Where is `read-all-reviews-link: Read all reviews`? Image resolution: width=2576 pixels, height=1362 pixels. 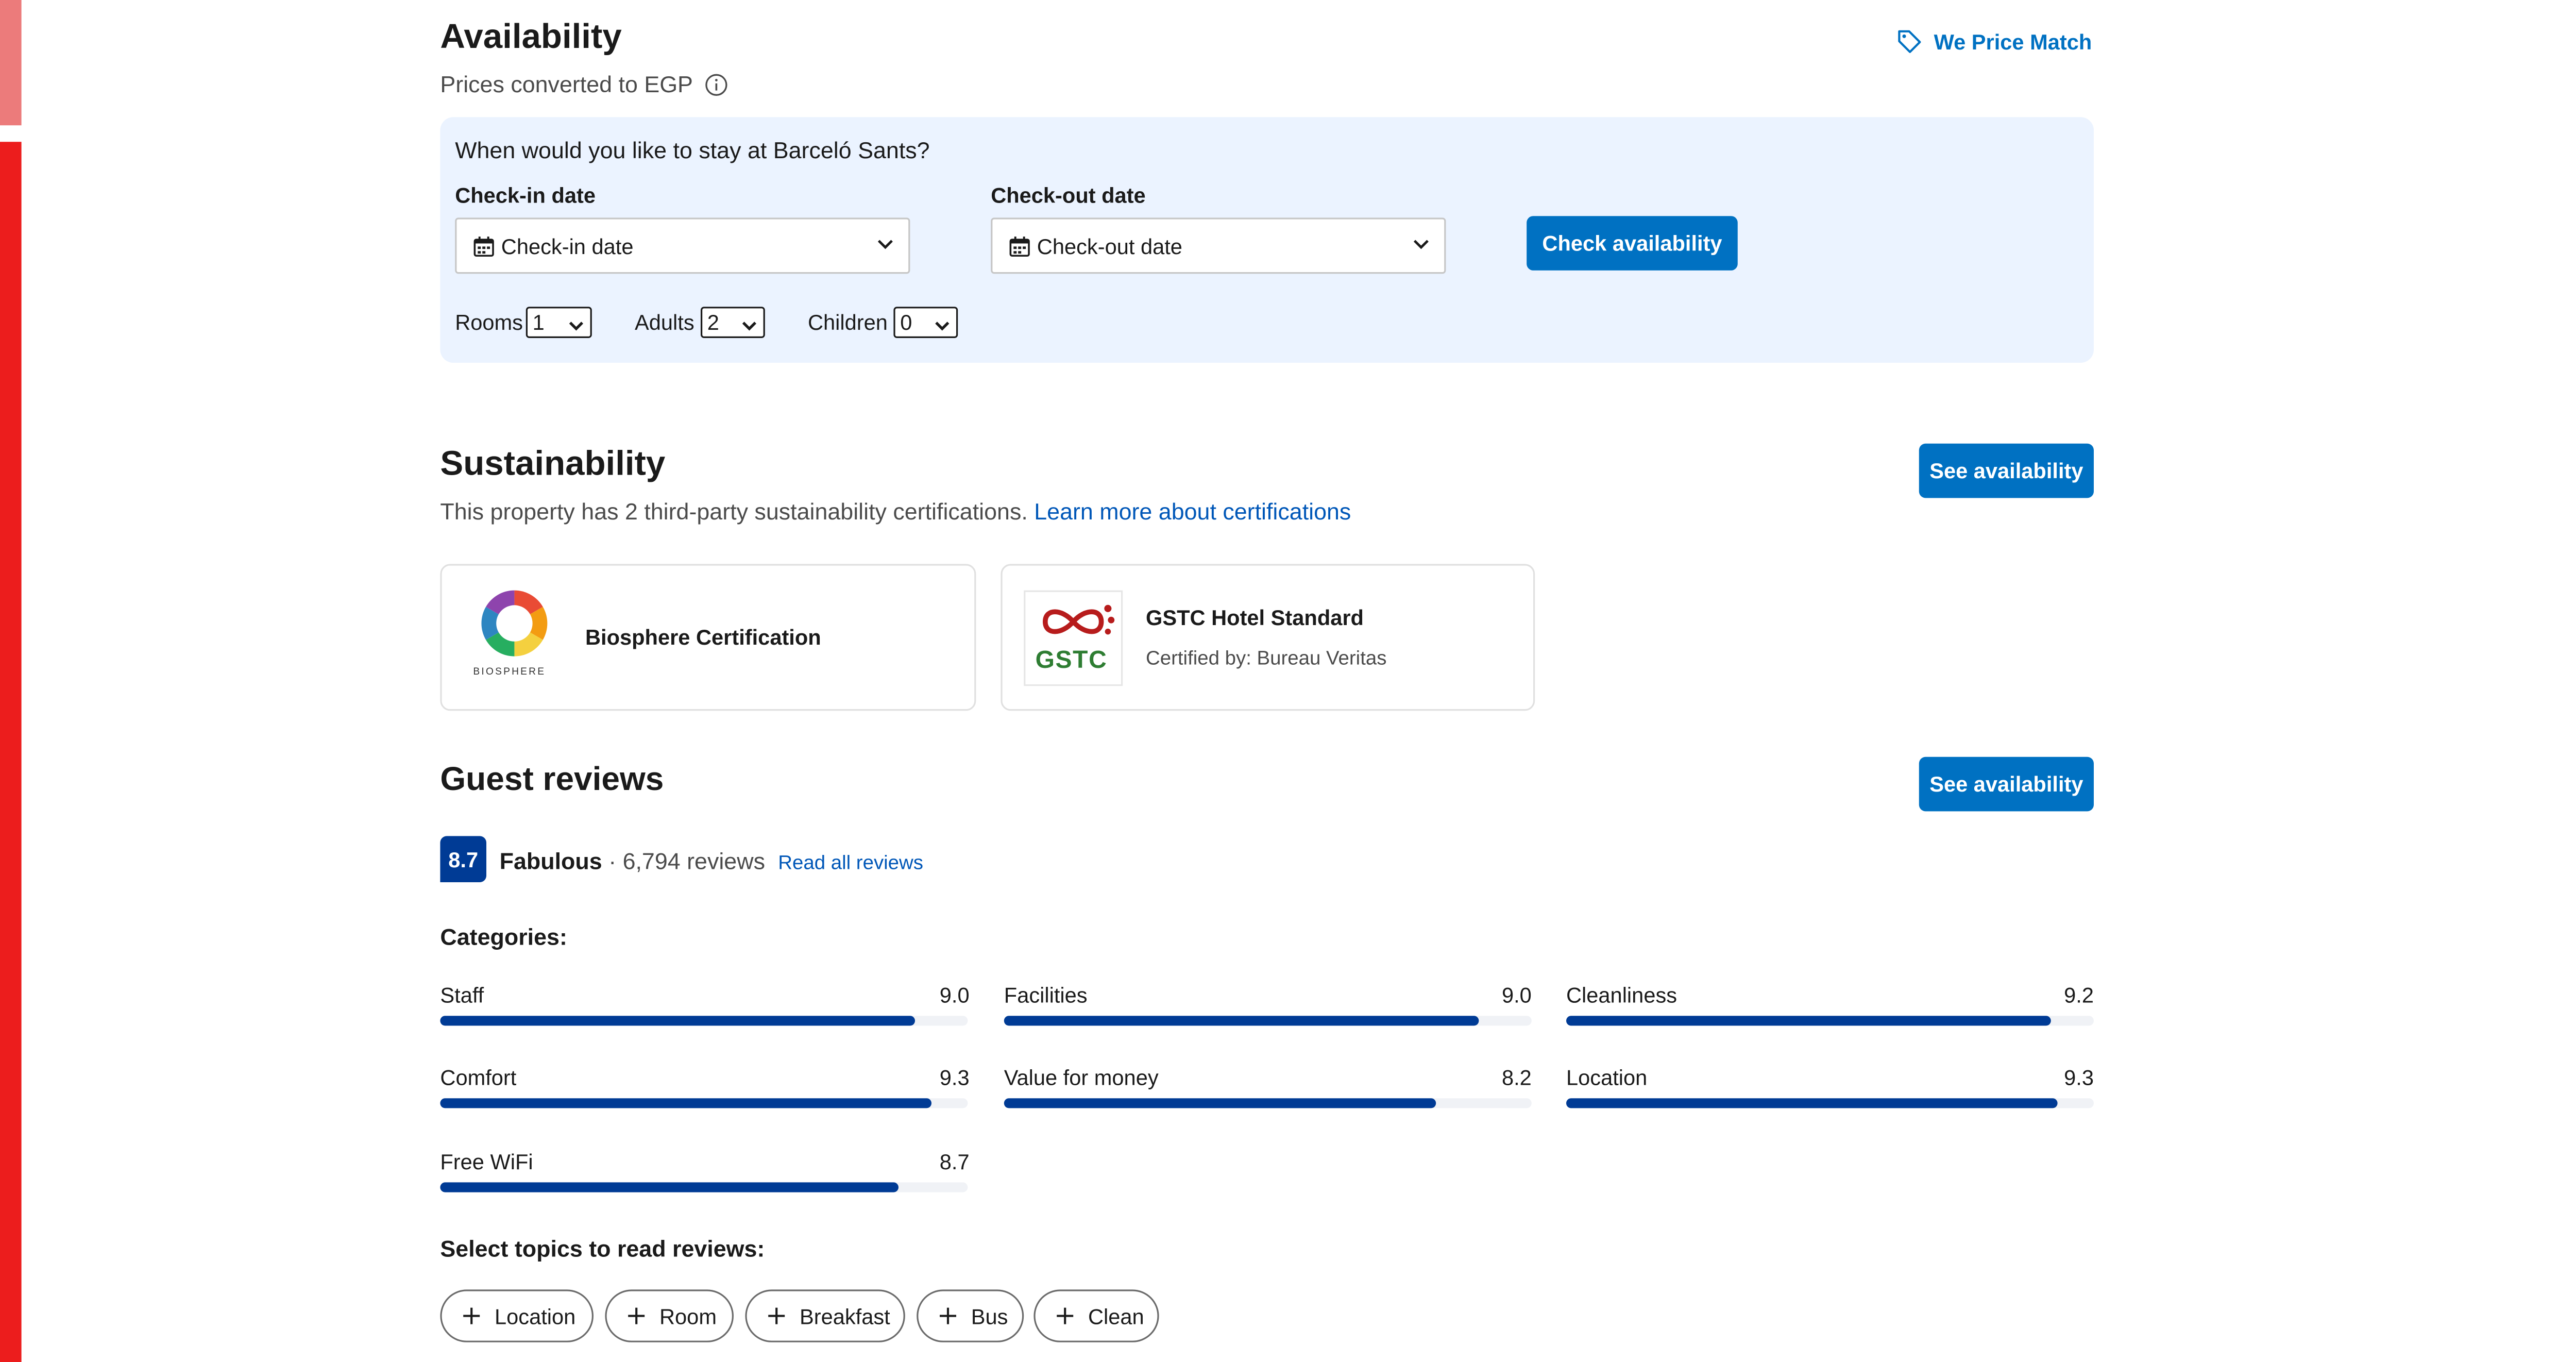
read-all-reviews-link: Read all reviews is located at coordinates (851, 863).